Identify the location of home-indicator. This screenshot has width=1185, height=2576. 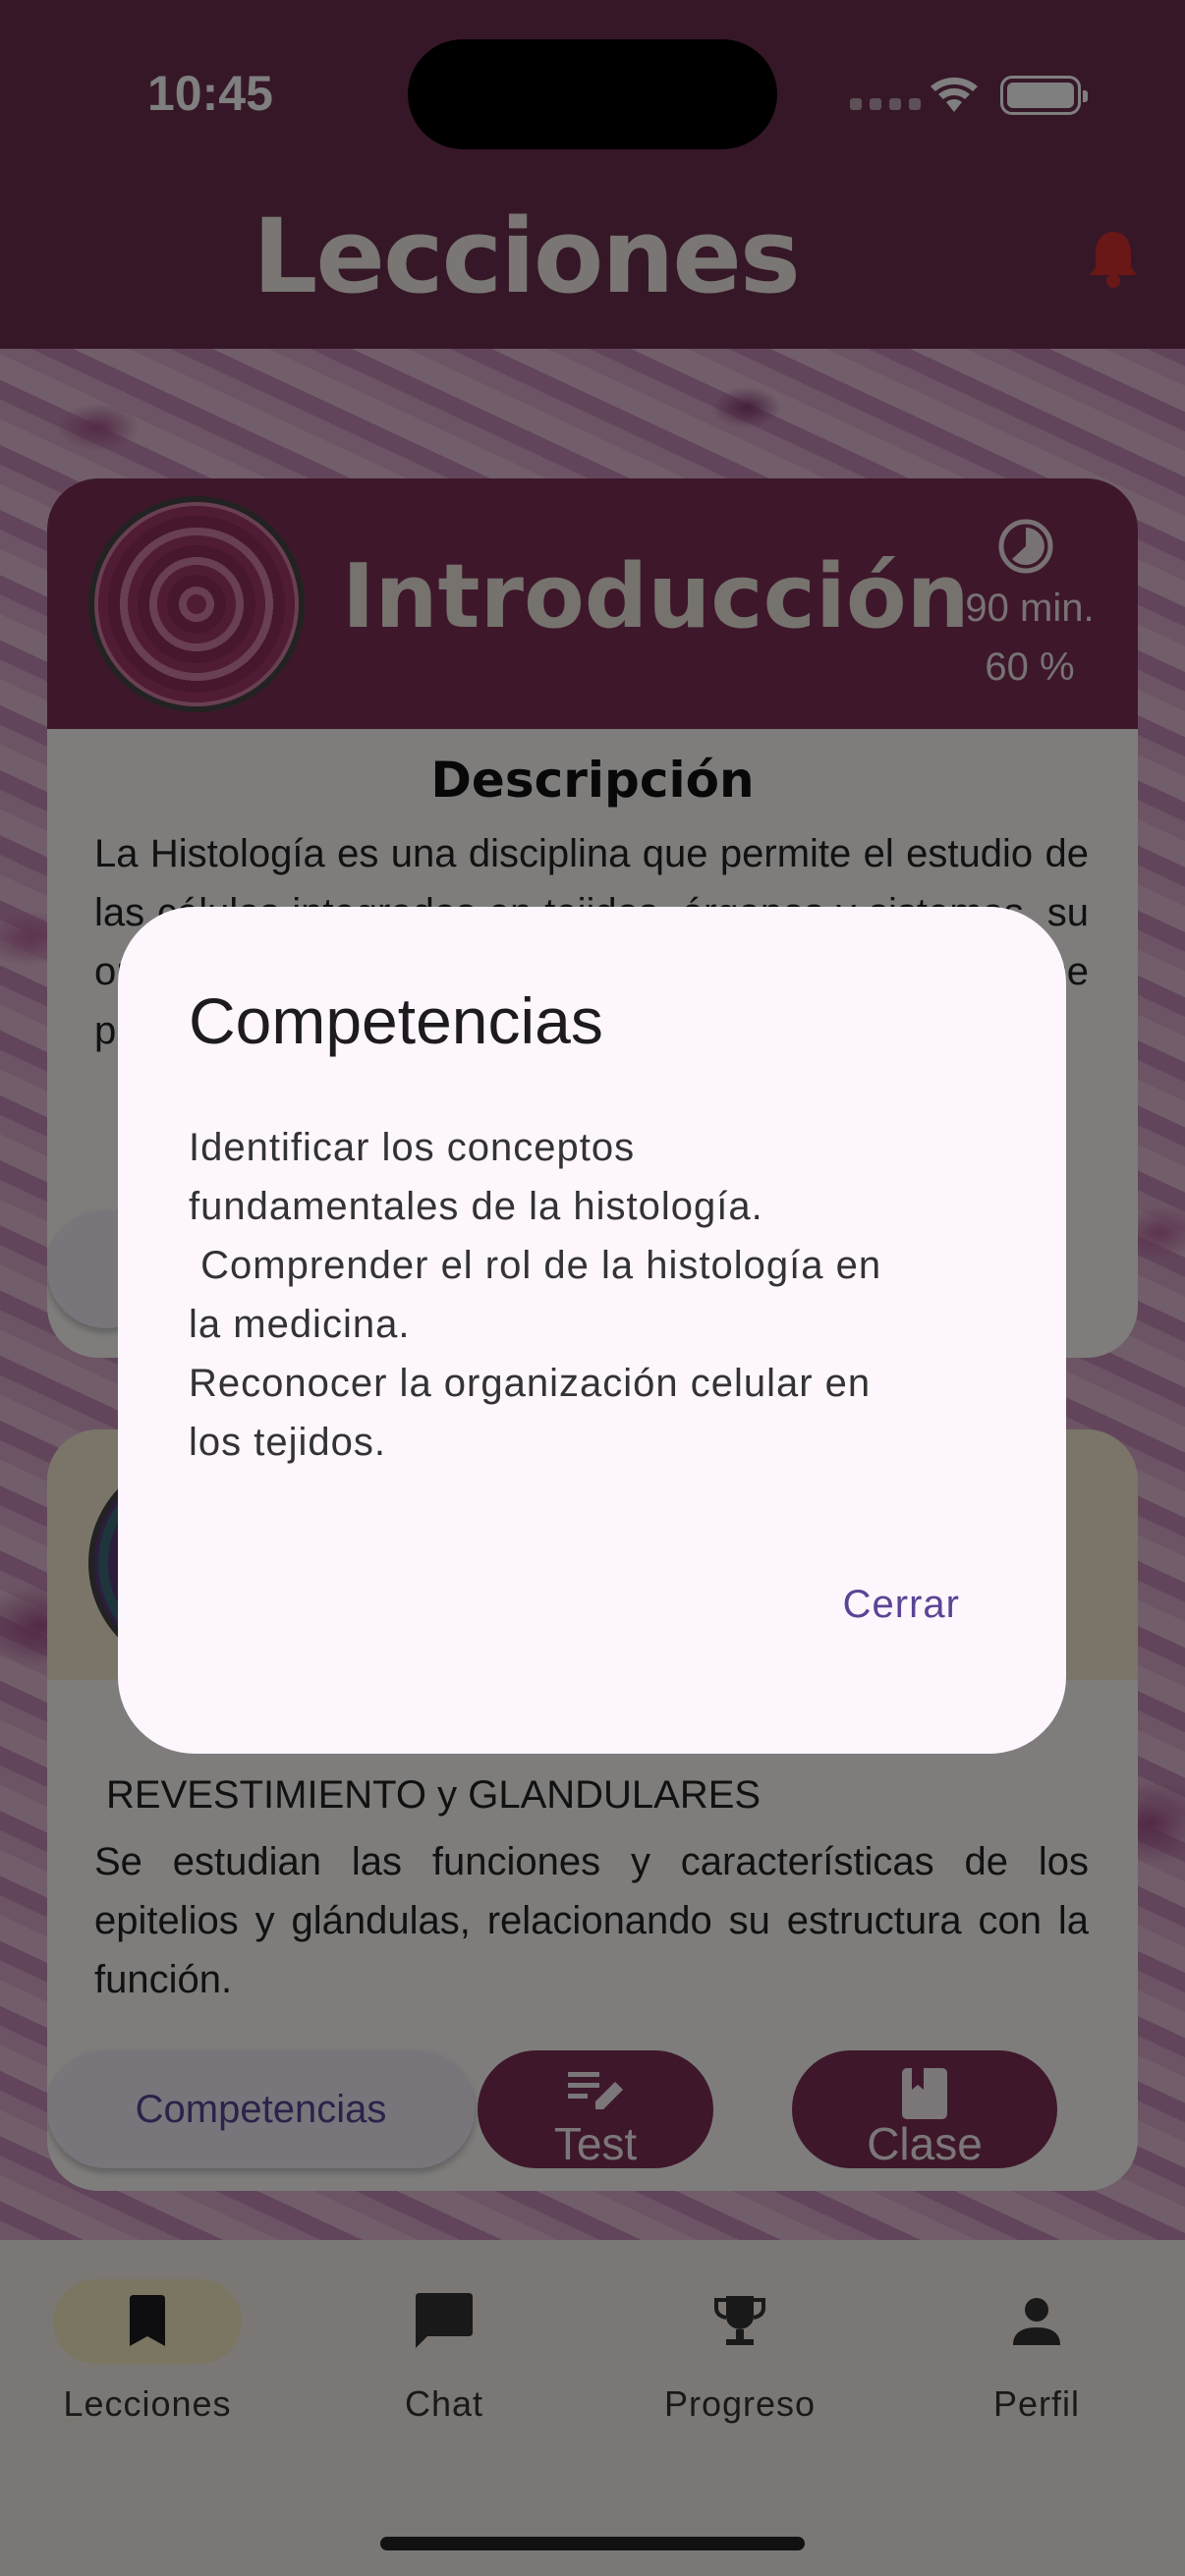
(592, 2543).